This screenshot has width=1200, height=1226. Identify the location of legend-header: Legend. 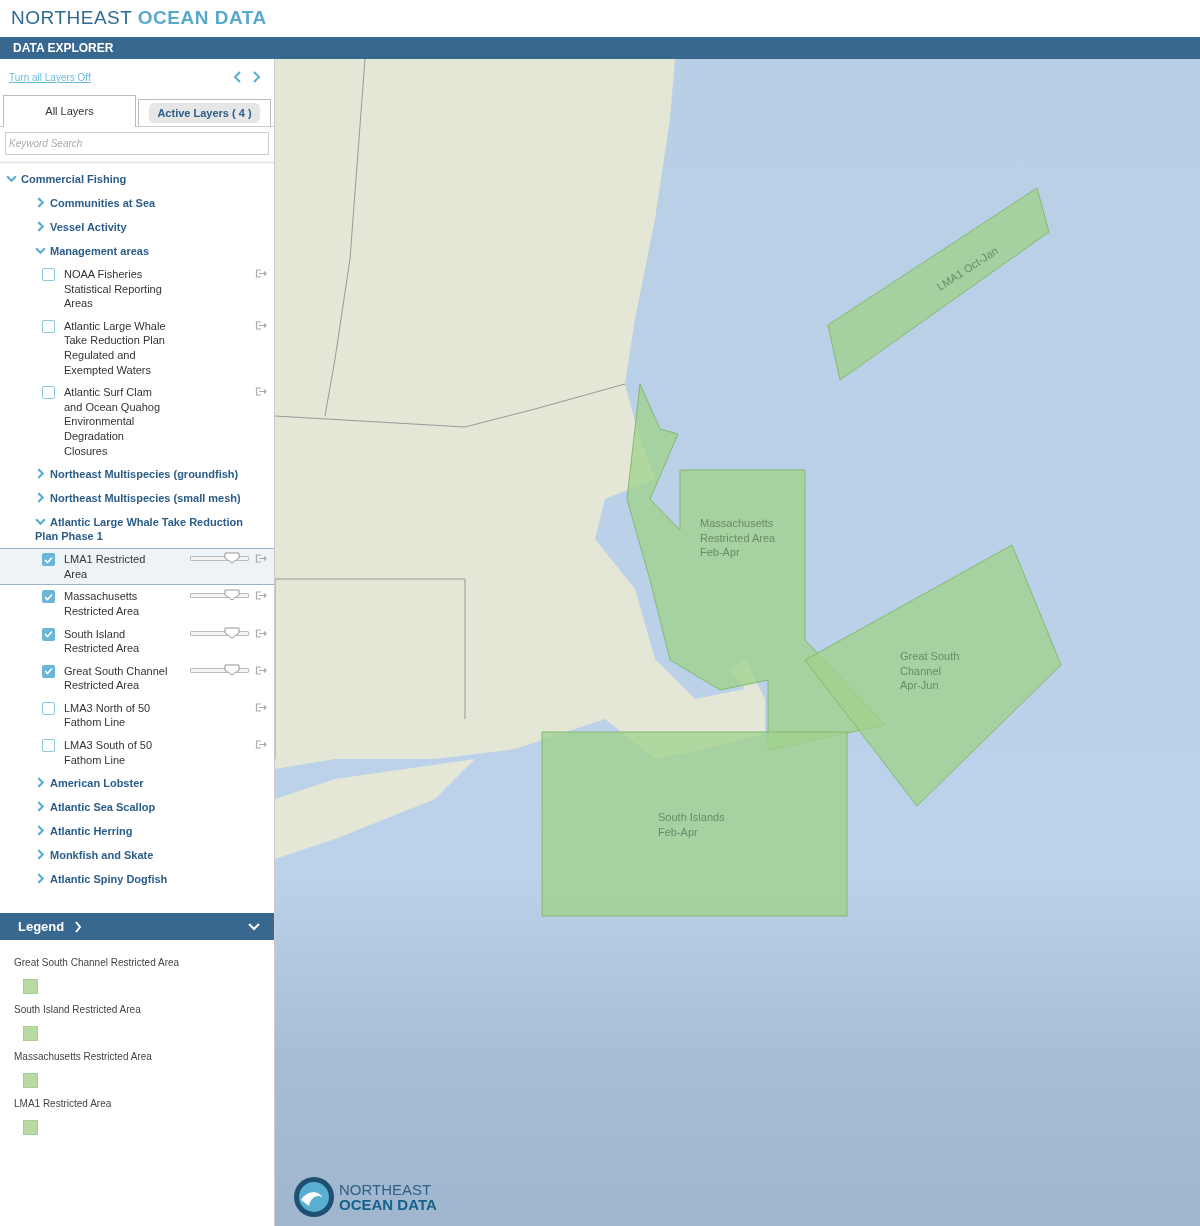
(137, 926).